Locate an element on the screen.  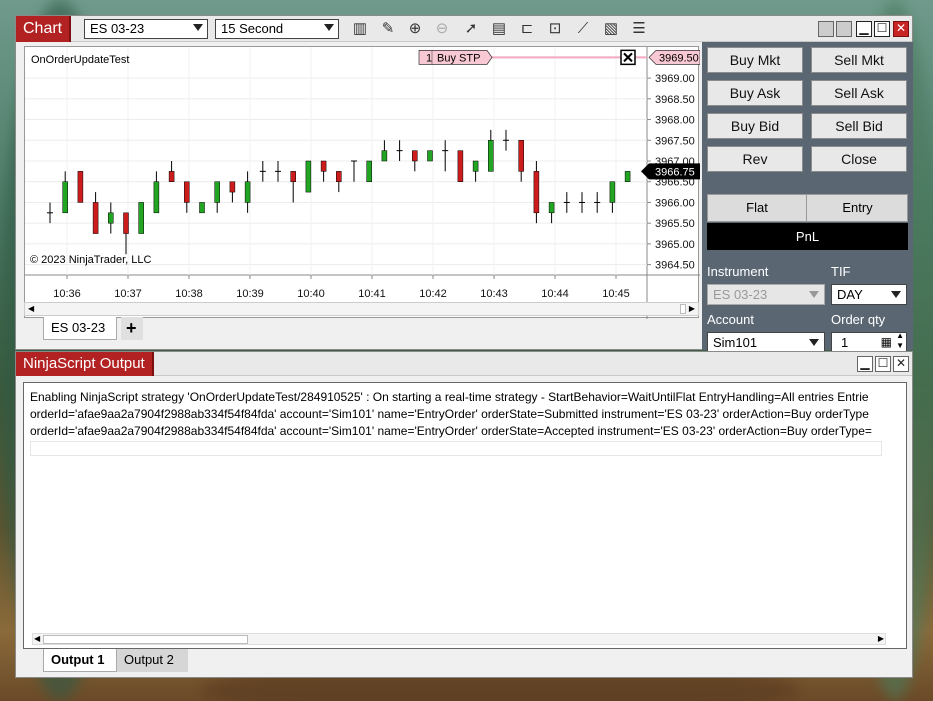
zoom-out-icon: ⊖ is located at coordinates (442, 29).